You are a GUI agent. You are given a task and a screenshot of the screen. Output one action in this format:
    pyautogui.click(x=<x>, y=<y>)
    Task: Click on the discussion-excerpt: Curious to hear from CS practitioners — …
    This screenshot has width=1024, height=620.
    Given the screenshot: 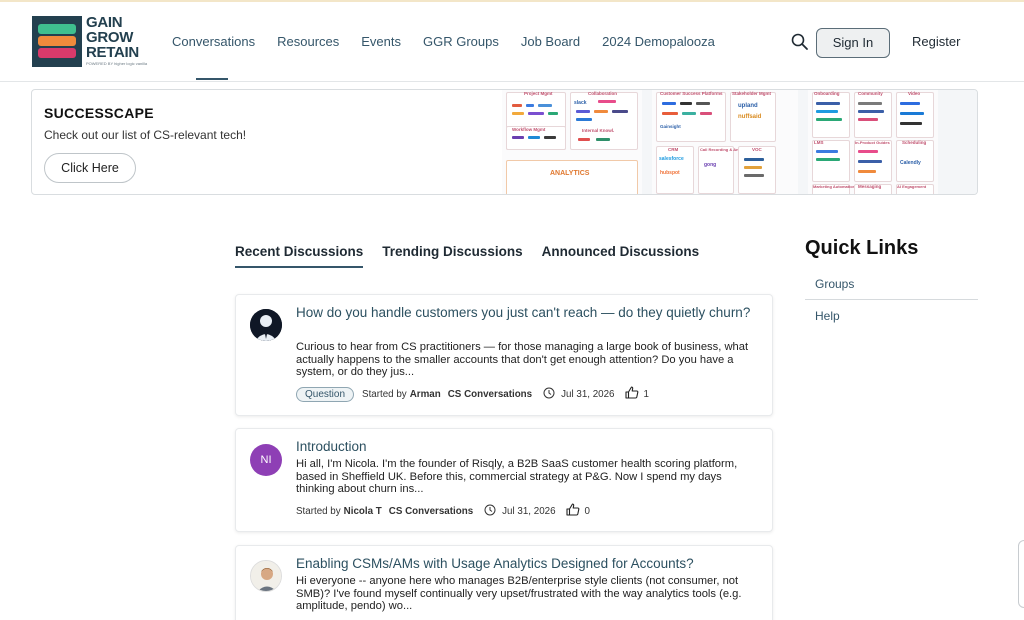 What is the action you would take?
    pyautogui.click(x=522, y=359)
    